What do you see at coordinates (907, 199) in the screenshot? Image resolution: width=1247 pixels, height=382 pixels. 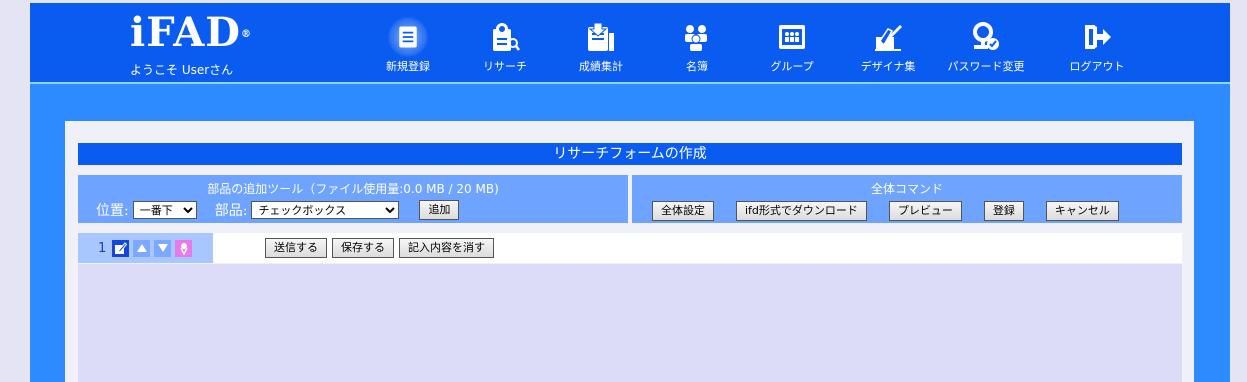 I see `global-commands: 全体コマンド 全体設定 ifd形式でダウンロード プレビュー 登録 キャンセル` at bounding box center [907, 199].